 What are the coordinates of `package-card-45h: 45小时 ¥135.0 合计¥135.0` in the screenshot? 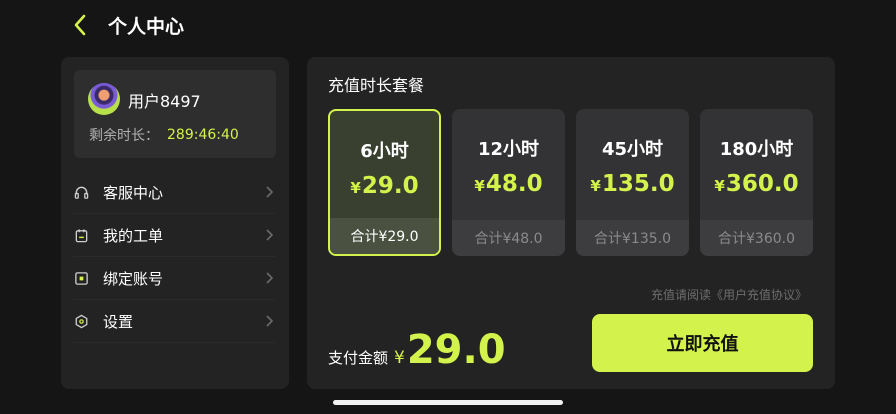 It's located at (632, 182).